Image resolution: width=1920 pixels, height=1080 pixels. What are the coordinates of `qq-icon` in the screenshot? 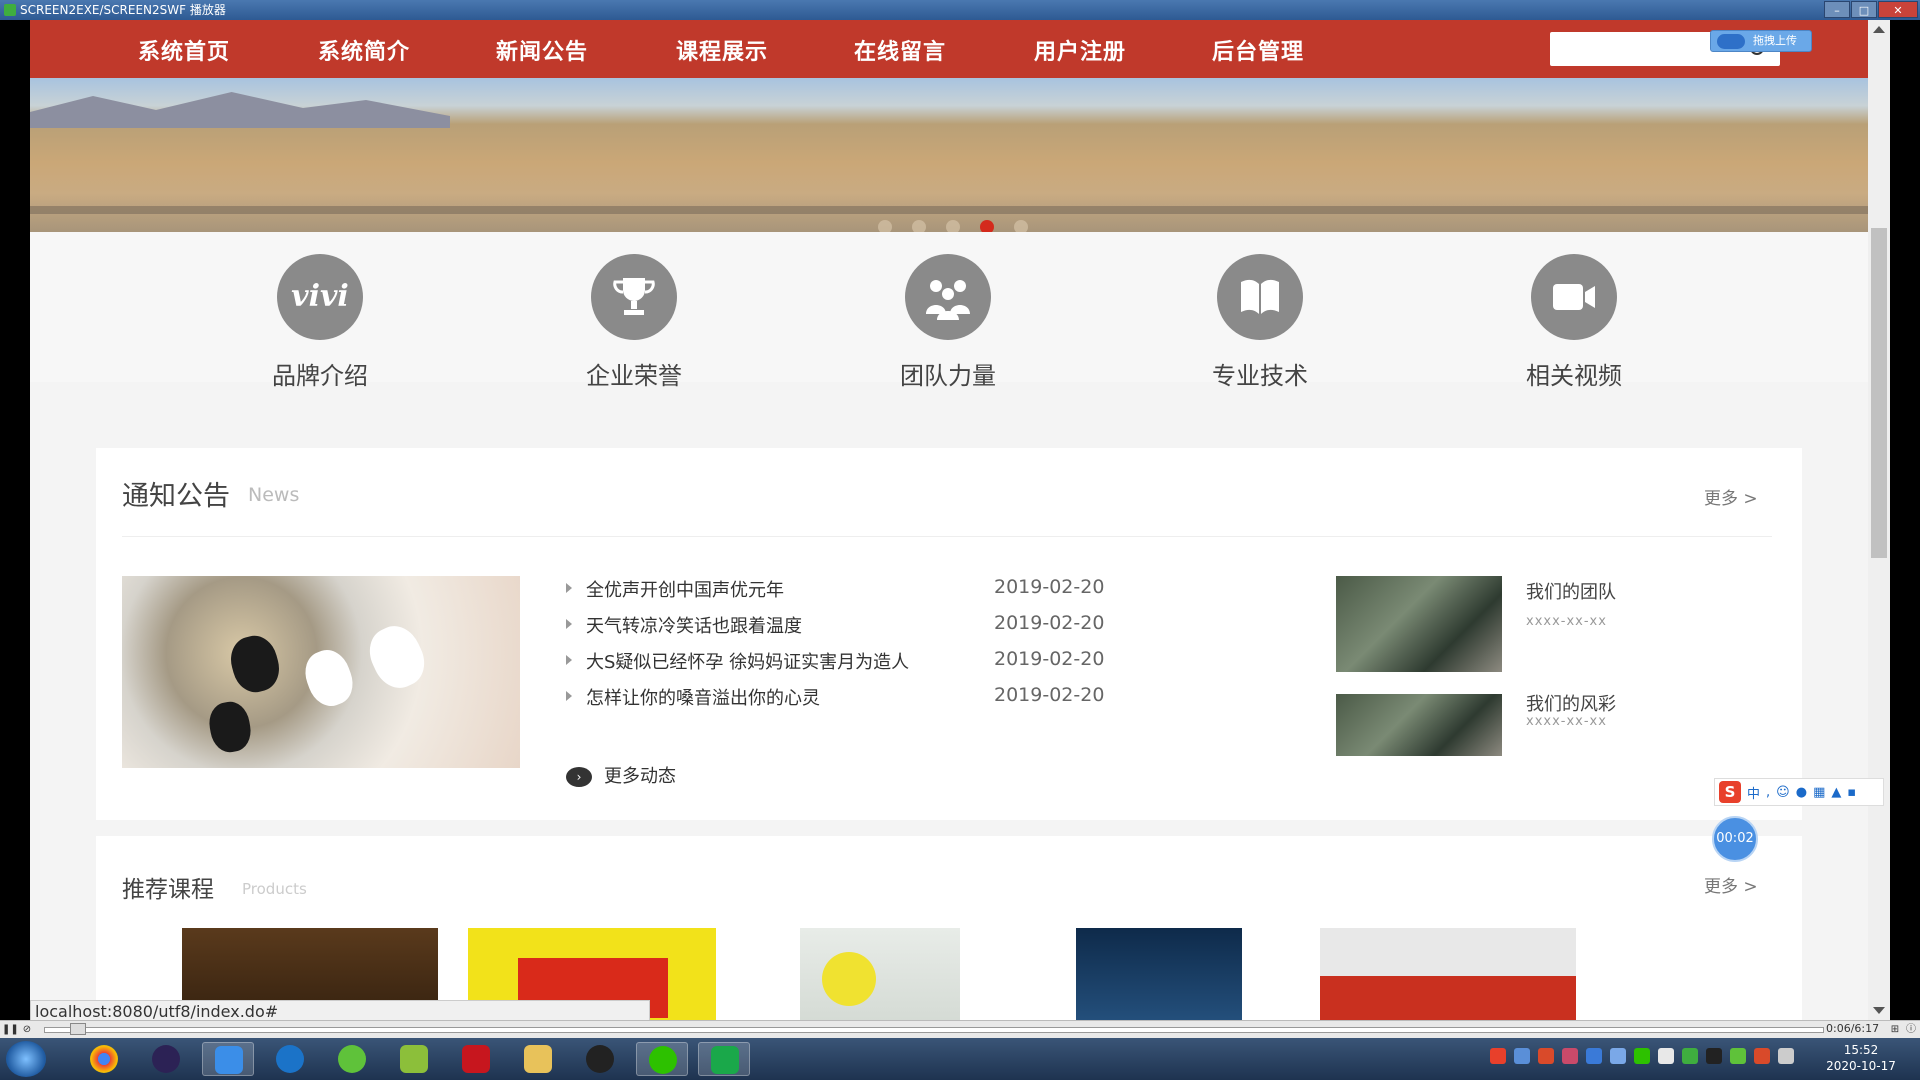 It's located at (600, 1059).